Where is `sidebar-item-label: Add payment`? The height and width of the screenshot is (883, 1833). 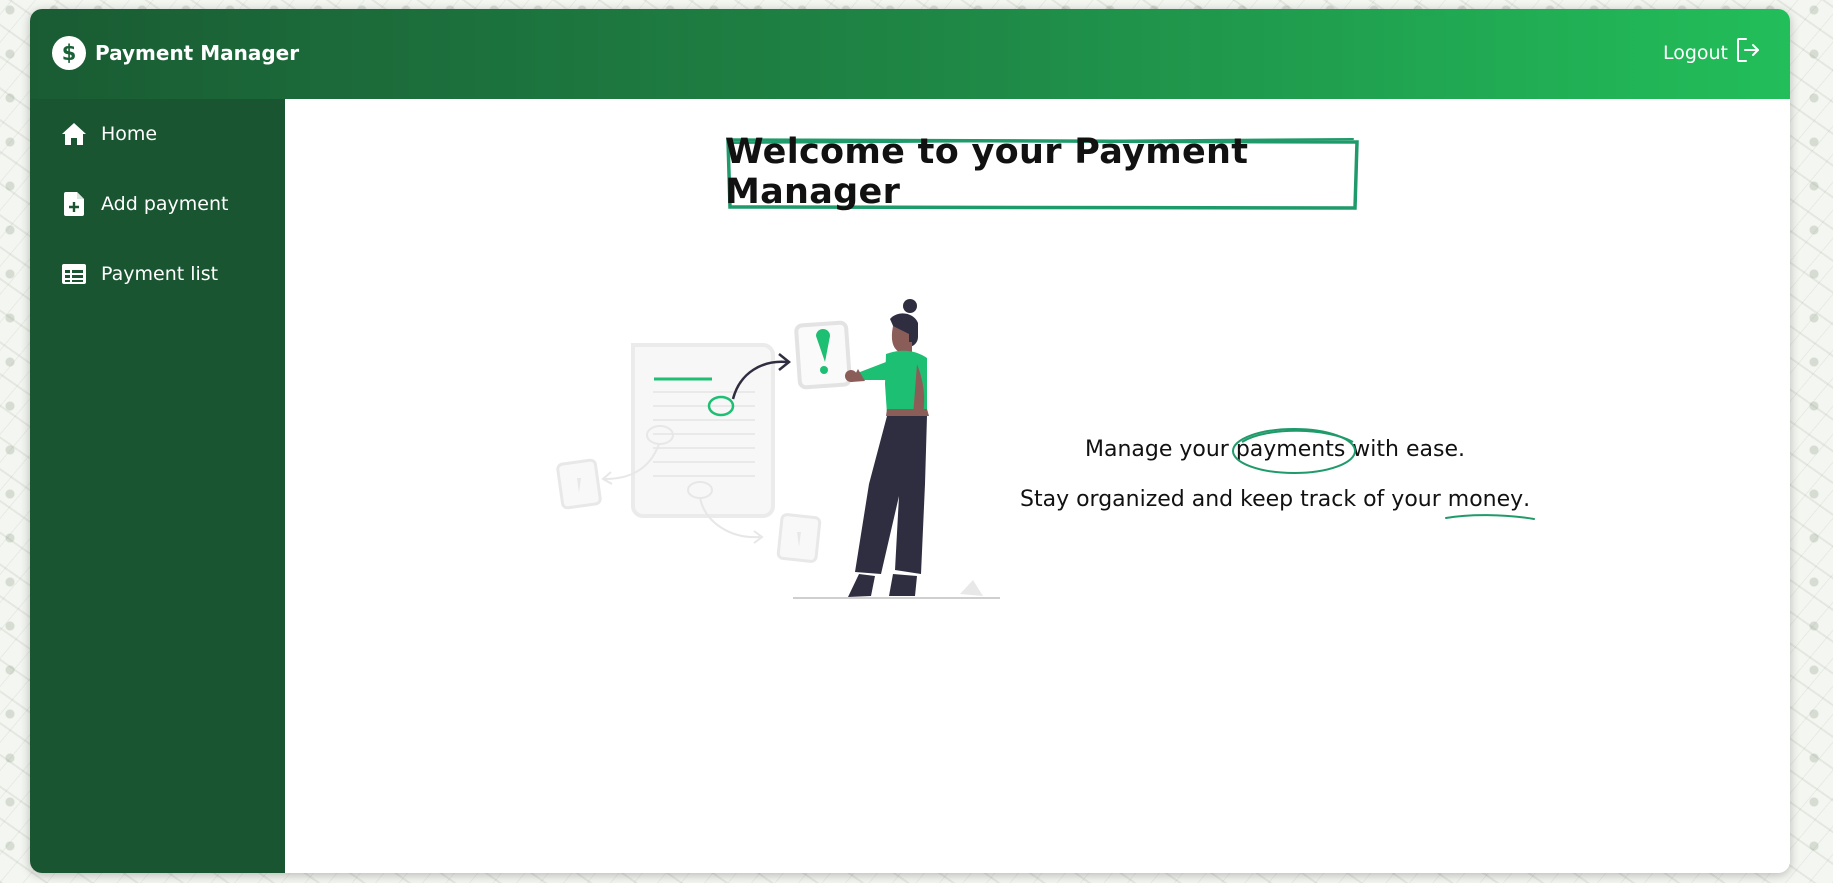
sidebar-item-label: Add payment is located at coordinates (165, 204).